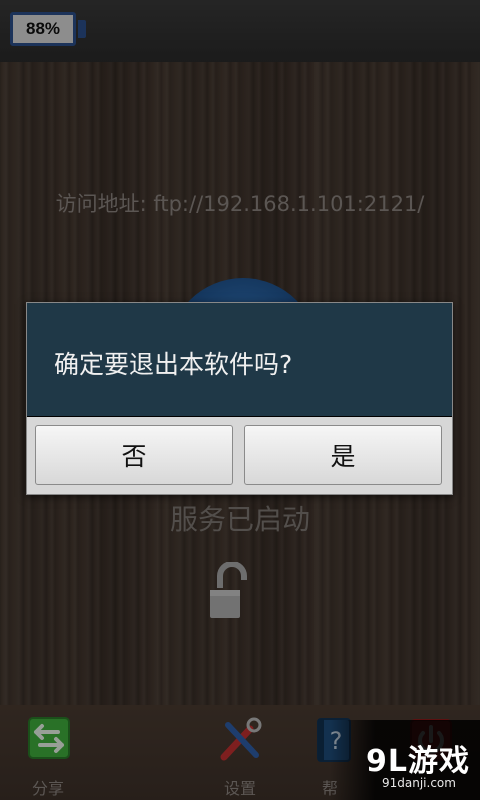 This screenshot has height=800, width=480. I want to click on dialog-header: 确定要退出本软件吗?, so click(239, 360).